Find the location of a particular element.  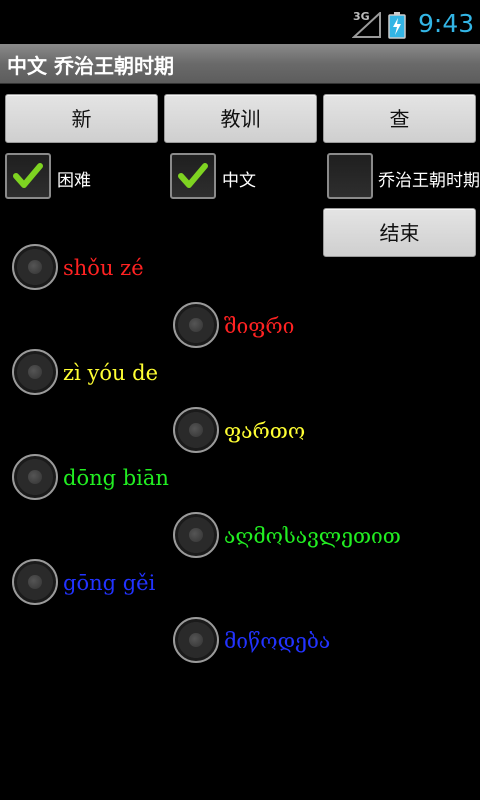

option-label-left-4: gōng gěi is located at coordinates (109, 583).